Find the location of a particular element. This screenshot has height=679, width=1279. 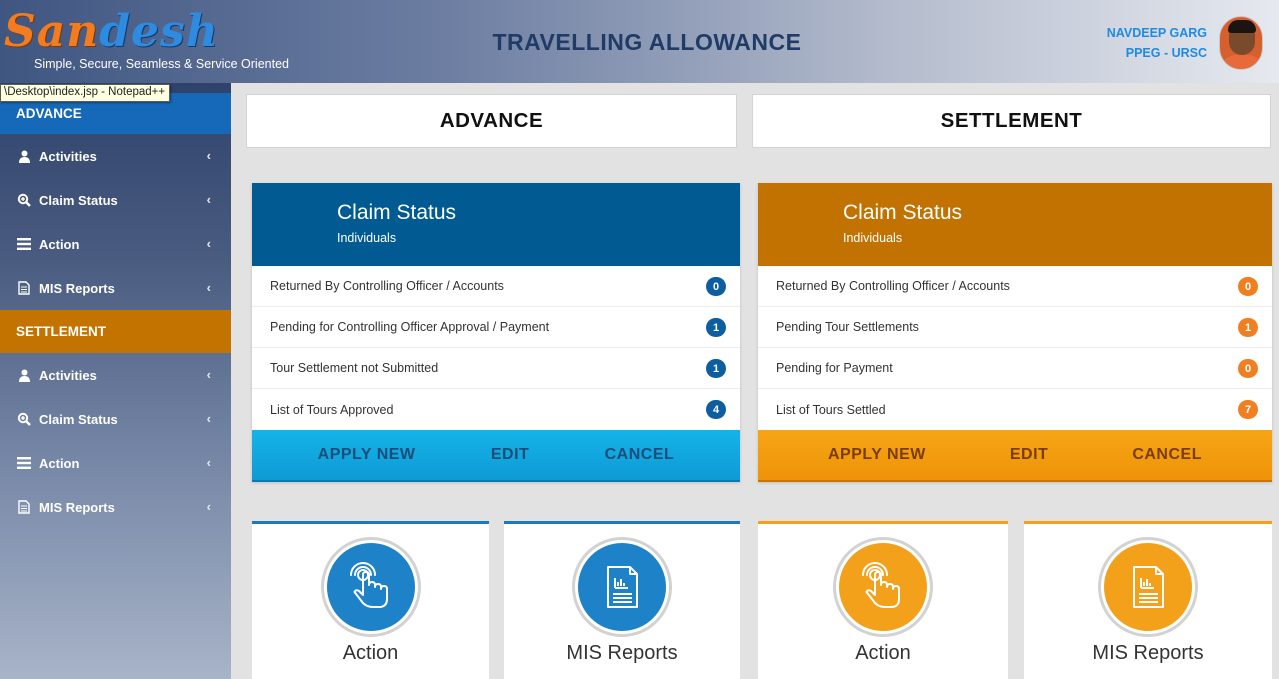

settlement-status-row: List of Tours Settled 7 is located at coordinates (1015, 409).